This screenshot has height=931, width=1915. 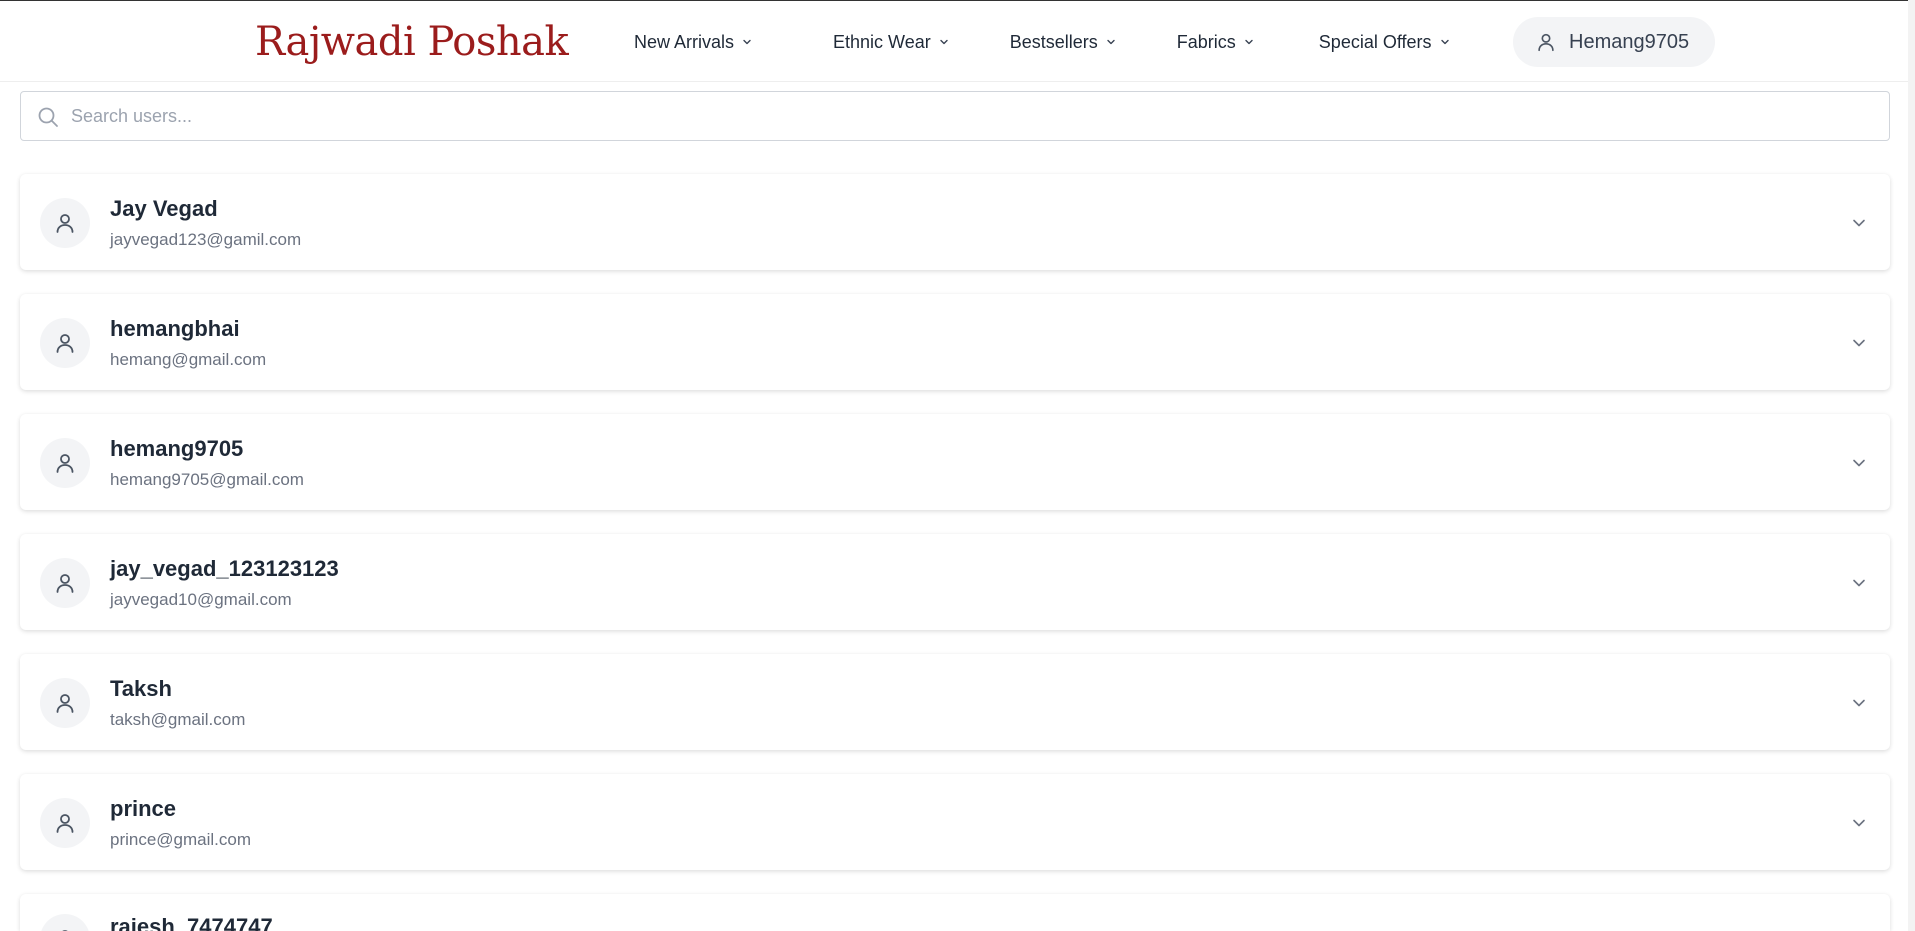 What do you see at coordinates (175, 328) in the screenshot?
I see `user-name: hemangbhai` at bounding box center [175, 328].